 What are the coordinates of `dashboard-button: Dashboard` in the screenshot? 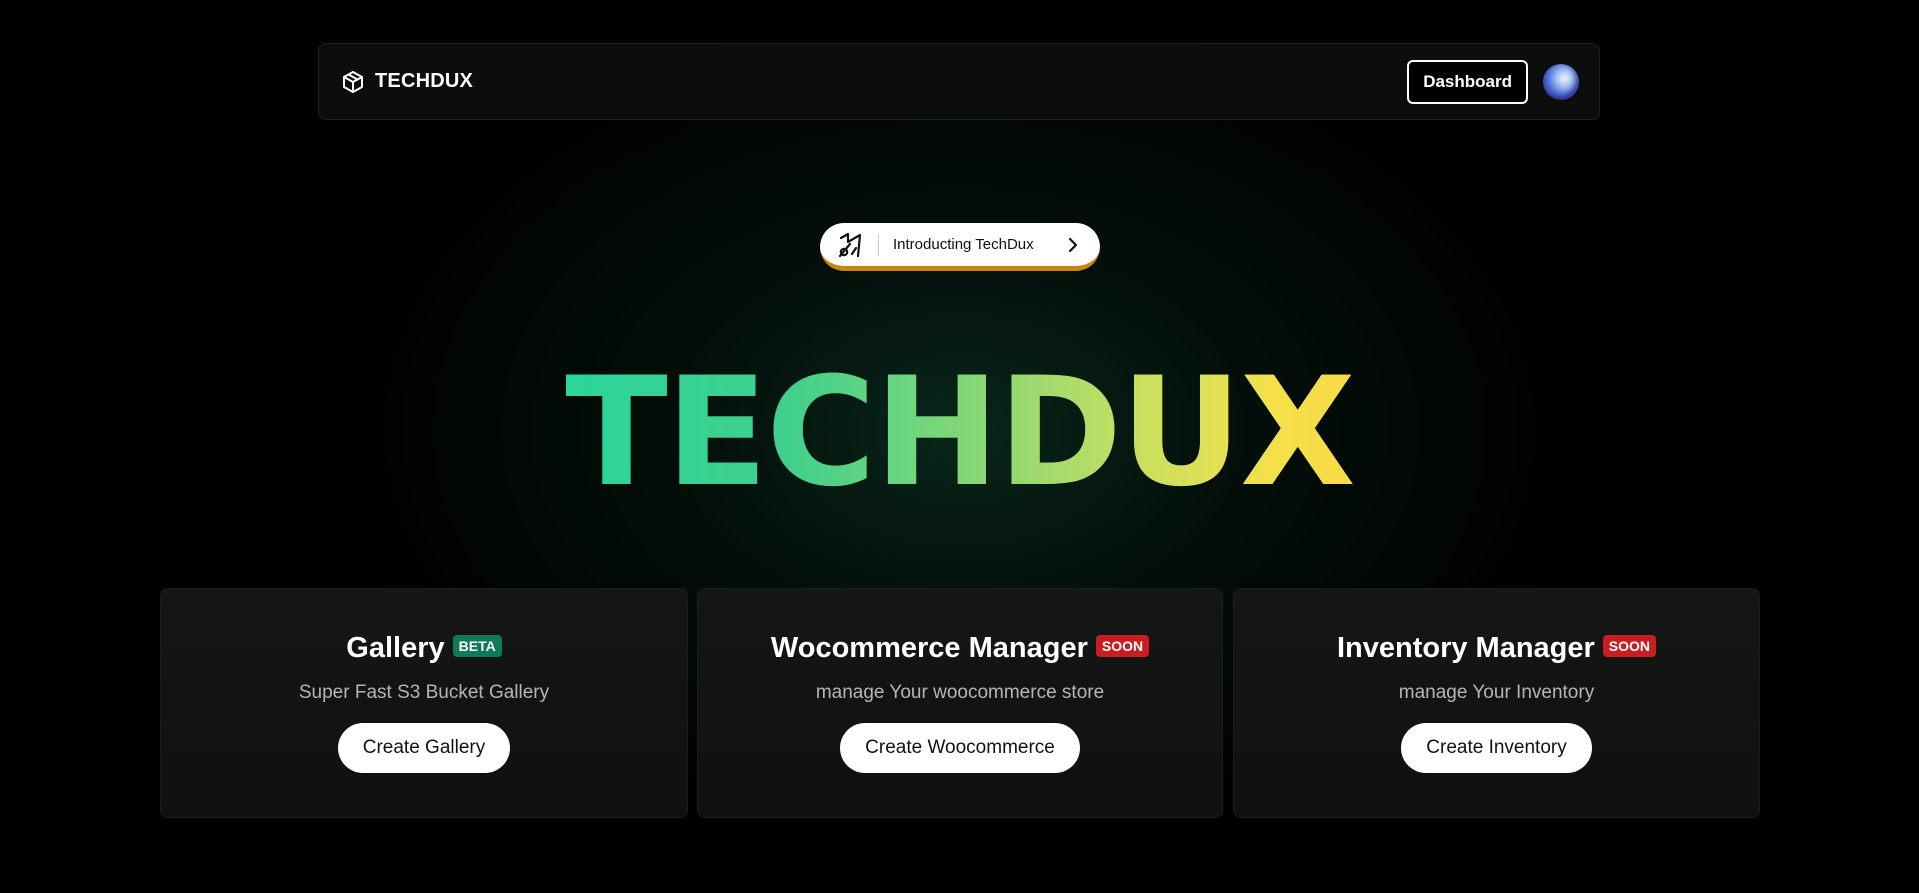 It's located at (1467, 81).